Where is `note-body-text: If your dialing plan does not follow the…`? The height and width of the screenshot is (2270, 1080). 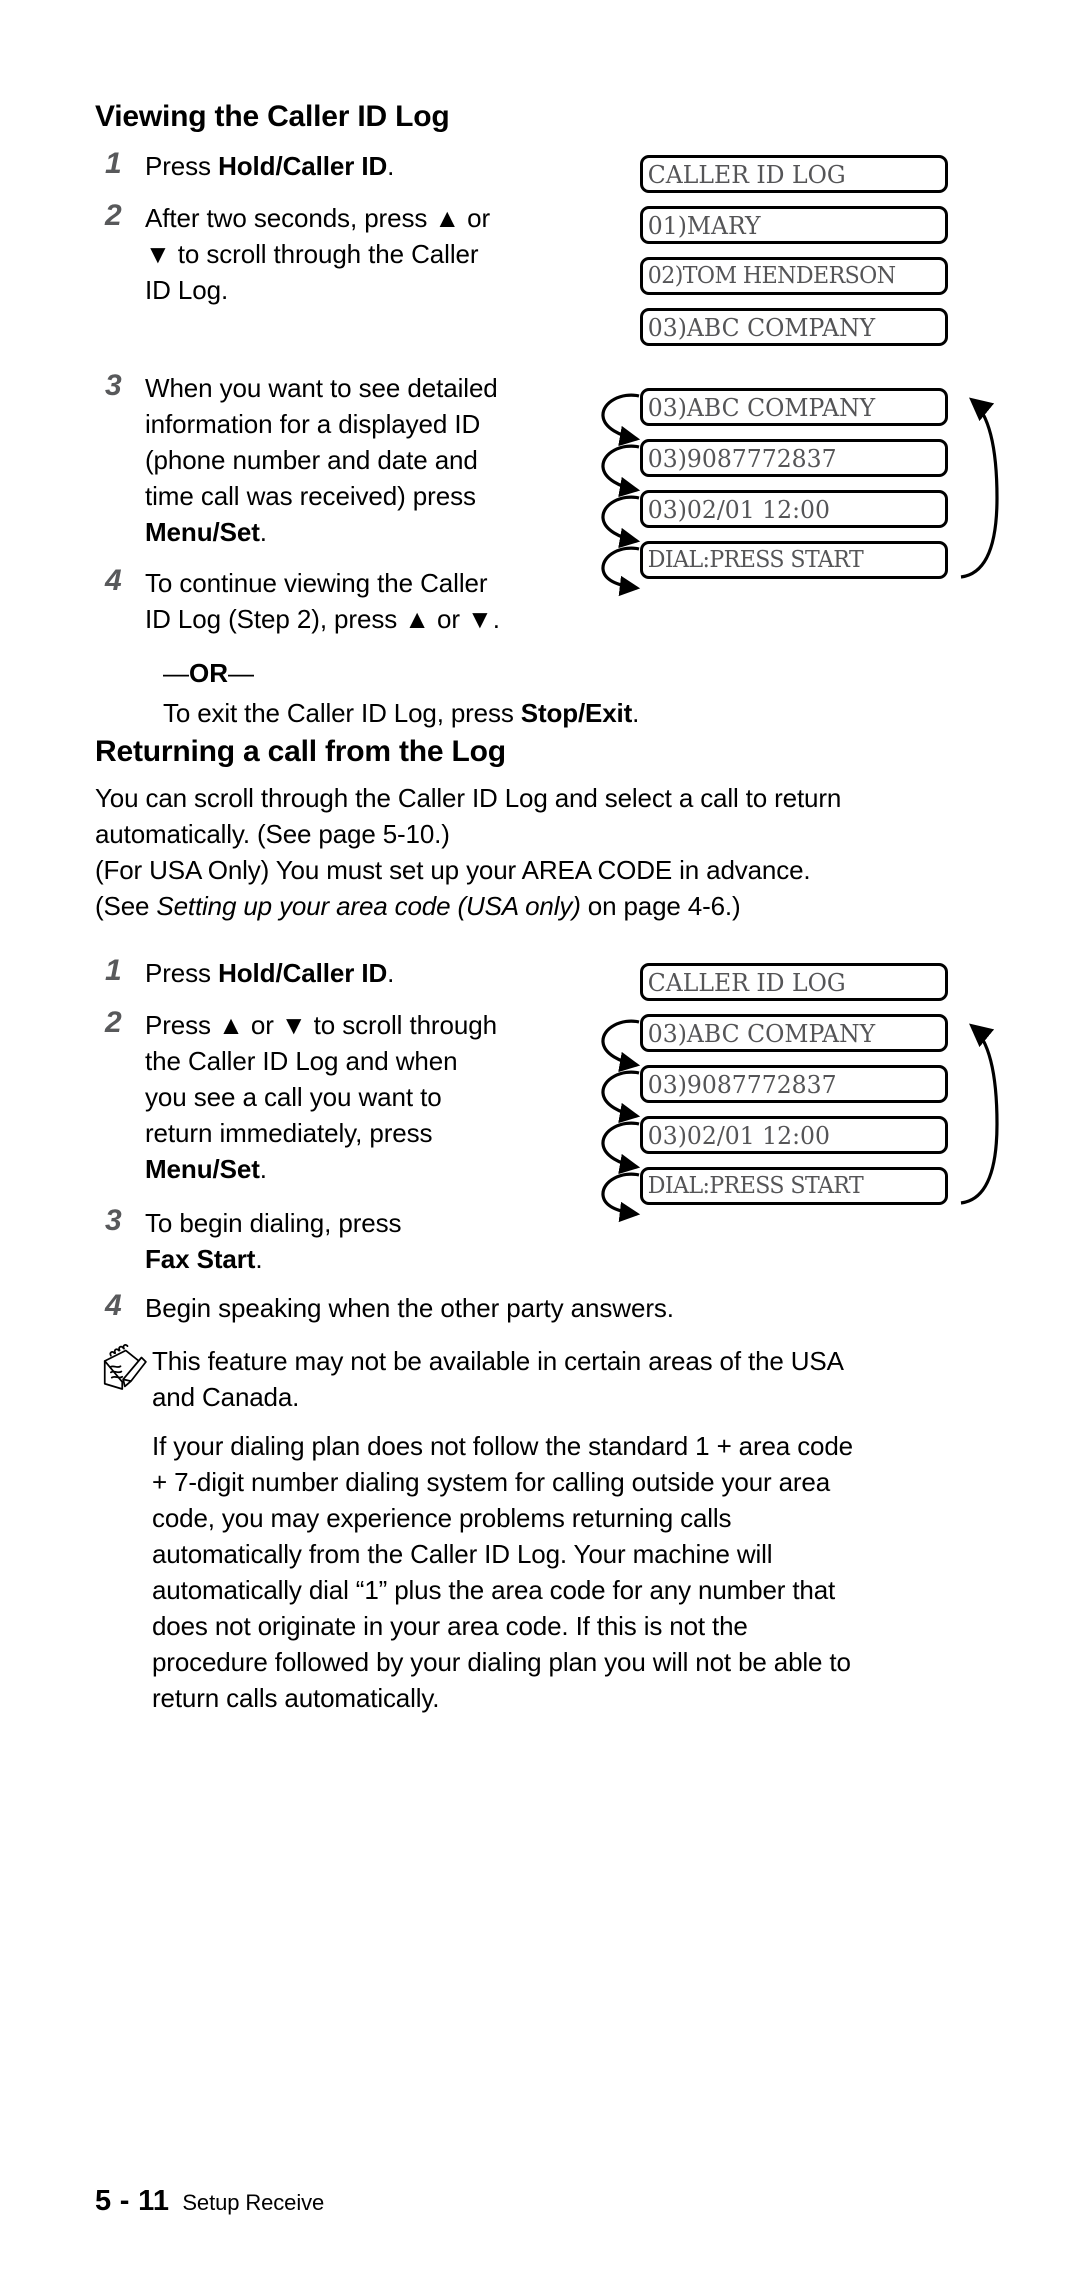
note-body-text: If your dialing plan does not follow the… is located at coordinates (502, 1572).